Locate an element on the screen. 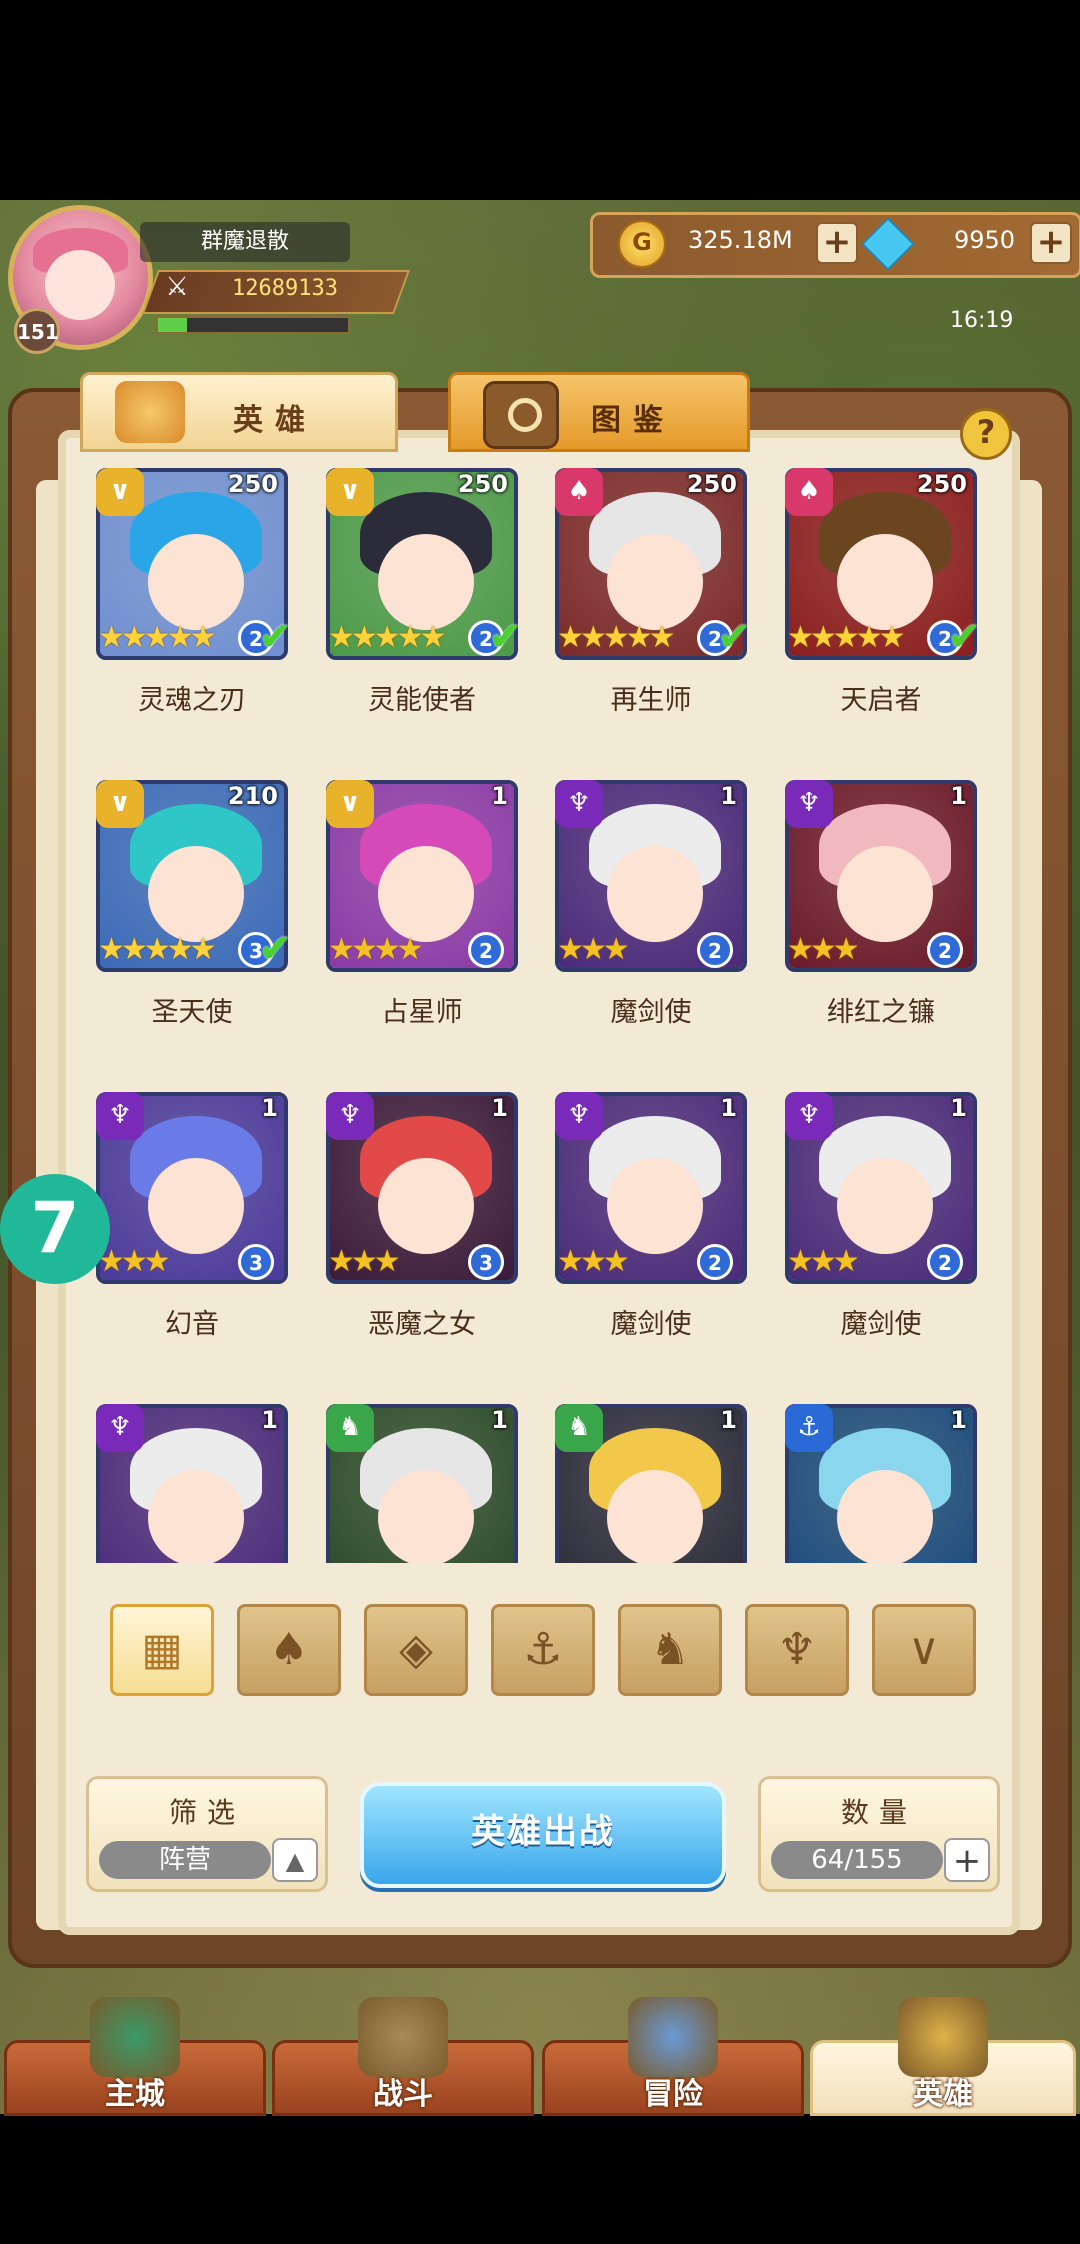  hero-rank-badge: 3 is located at coordinates (486, 1262).